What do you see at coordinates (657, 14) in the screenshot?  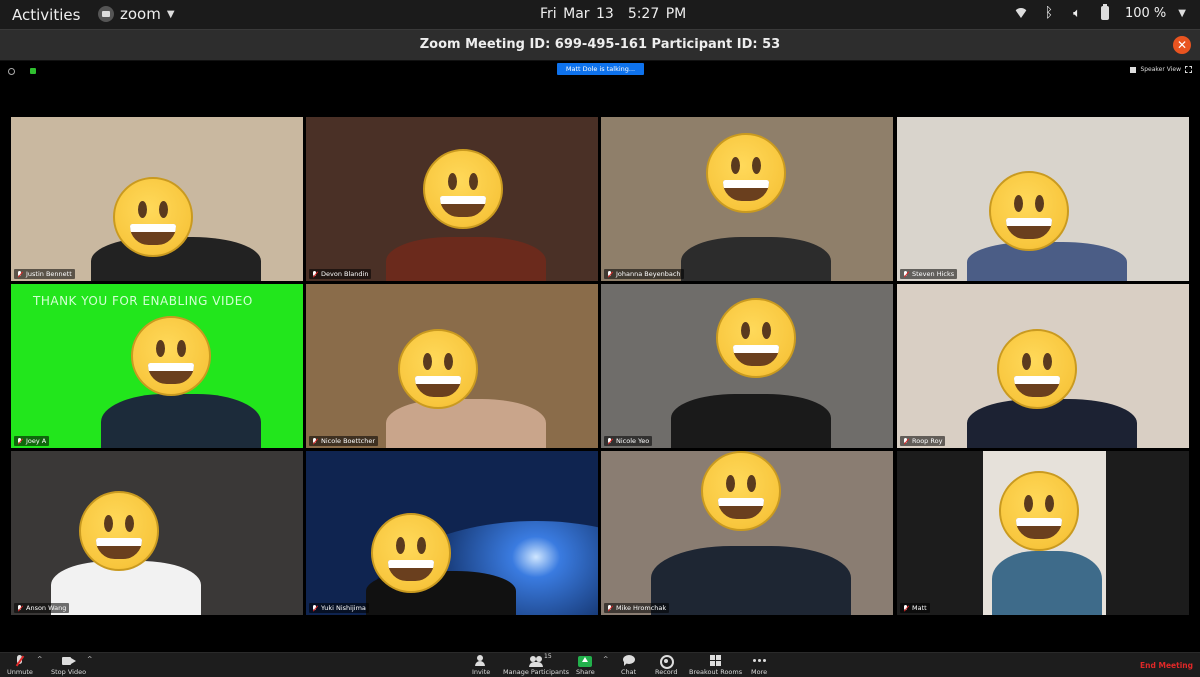 I see `time: 5:27 PM` at bounding box center [657, 14].